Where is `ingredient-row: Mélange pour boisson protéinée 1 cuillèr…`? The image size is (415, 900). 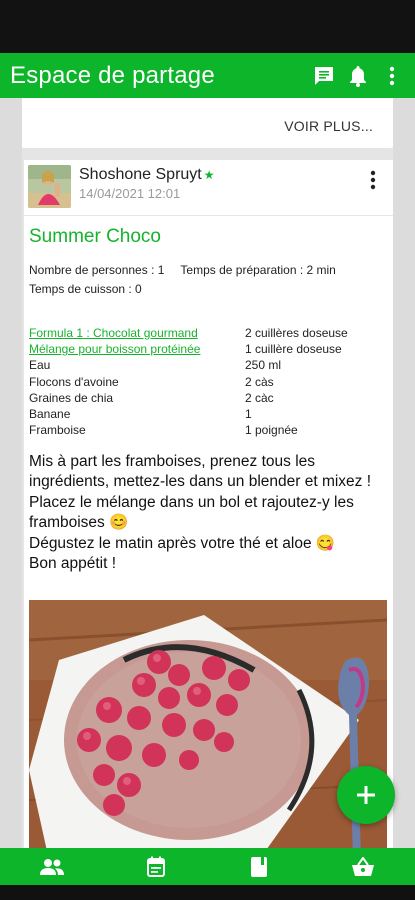
ingredient-row: Mélange pour boisson protéinée 1 cuillèr… is located at coordinates (204, 350).